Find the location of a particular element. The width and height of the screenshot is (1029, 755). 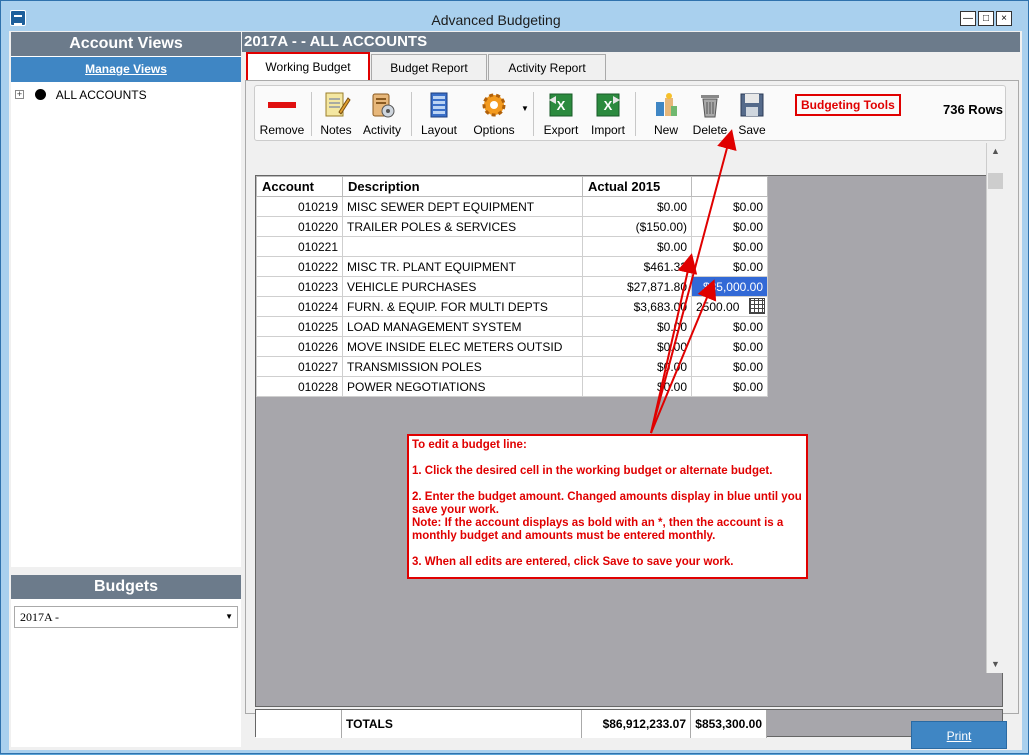

cell-description: MISC SEWER DEPT EQUIPMENT is located at coordinates (462, 206).